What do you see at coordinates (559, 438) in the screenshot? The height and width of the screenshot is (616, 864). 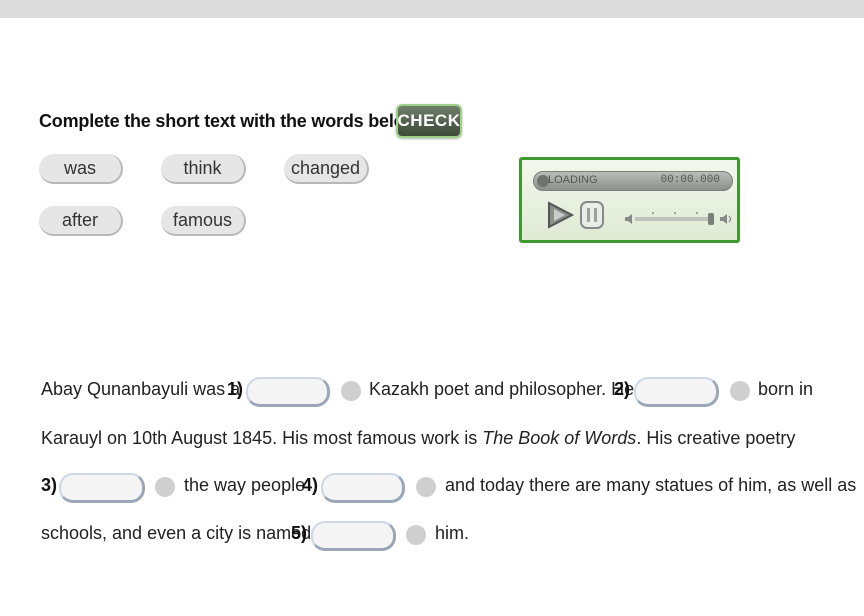 I see `book-title: The Book of Words` at bounding box center [559, 438].